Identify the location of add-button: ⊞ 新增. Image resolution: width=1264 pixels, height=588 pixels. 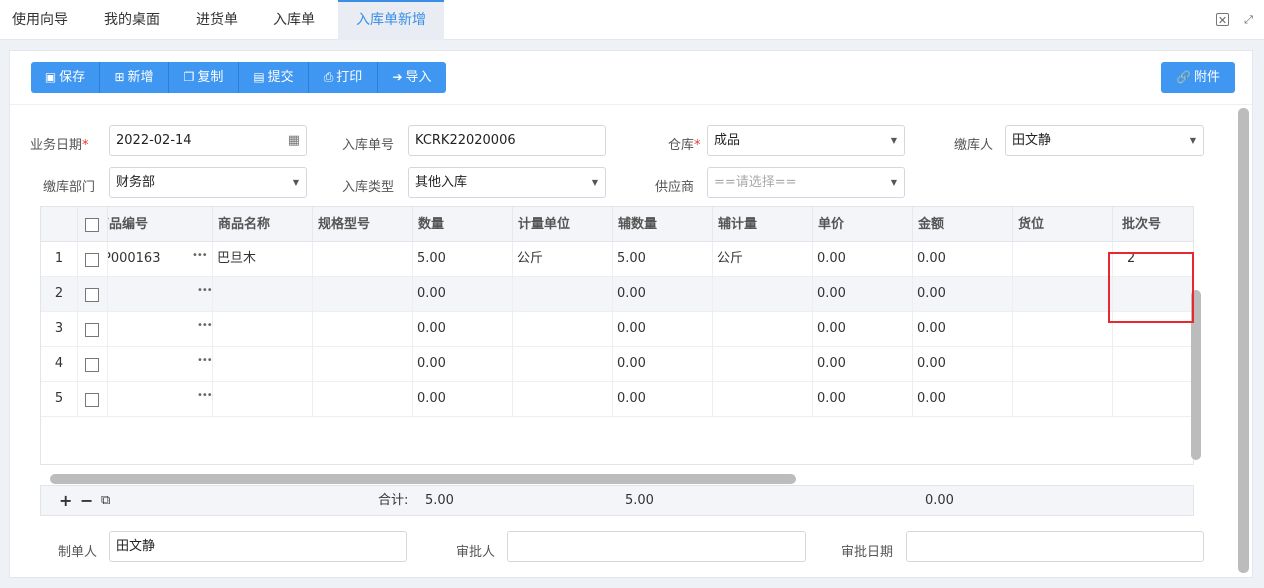
(134, 77).